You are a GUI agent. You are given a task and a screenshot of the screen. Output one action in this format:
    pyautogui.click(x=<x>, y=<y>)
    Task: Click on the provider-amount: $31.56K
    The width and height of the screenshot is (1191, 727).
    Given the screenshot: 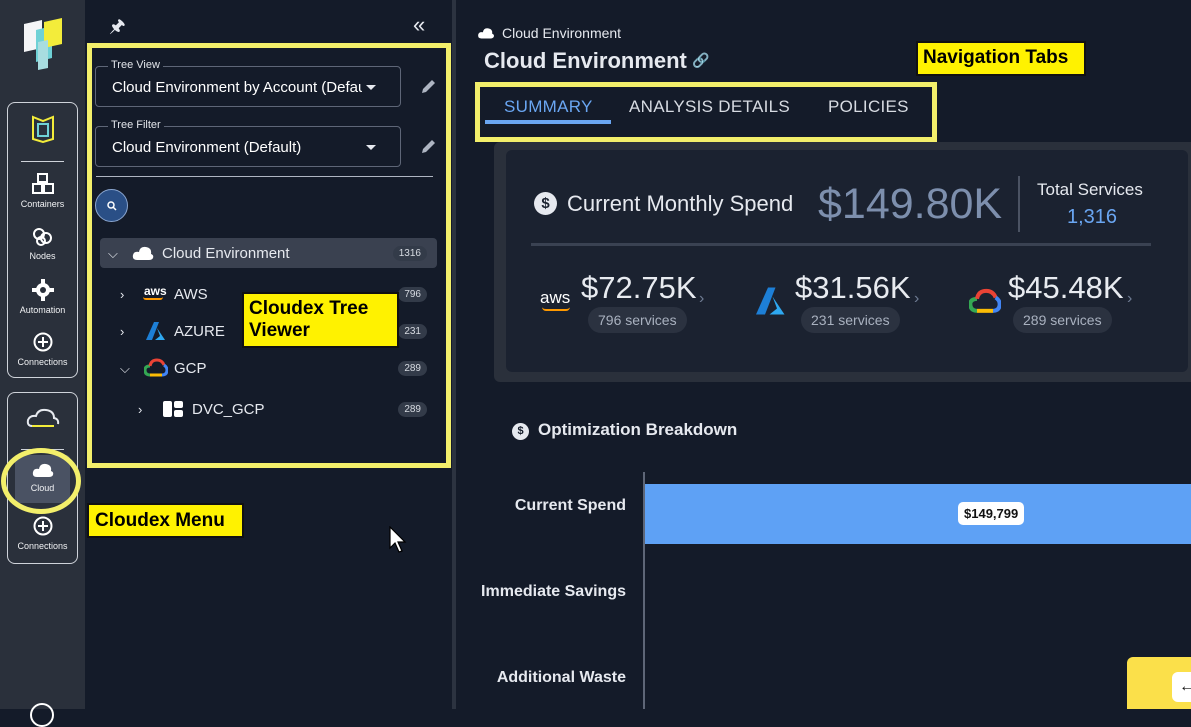 What is the action you would take?
    pyautogui.click(x=853, y=287)
    